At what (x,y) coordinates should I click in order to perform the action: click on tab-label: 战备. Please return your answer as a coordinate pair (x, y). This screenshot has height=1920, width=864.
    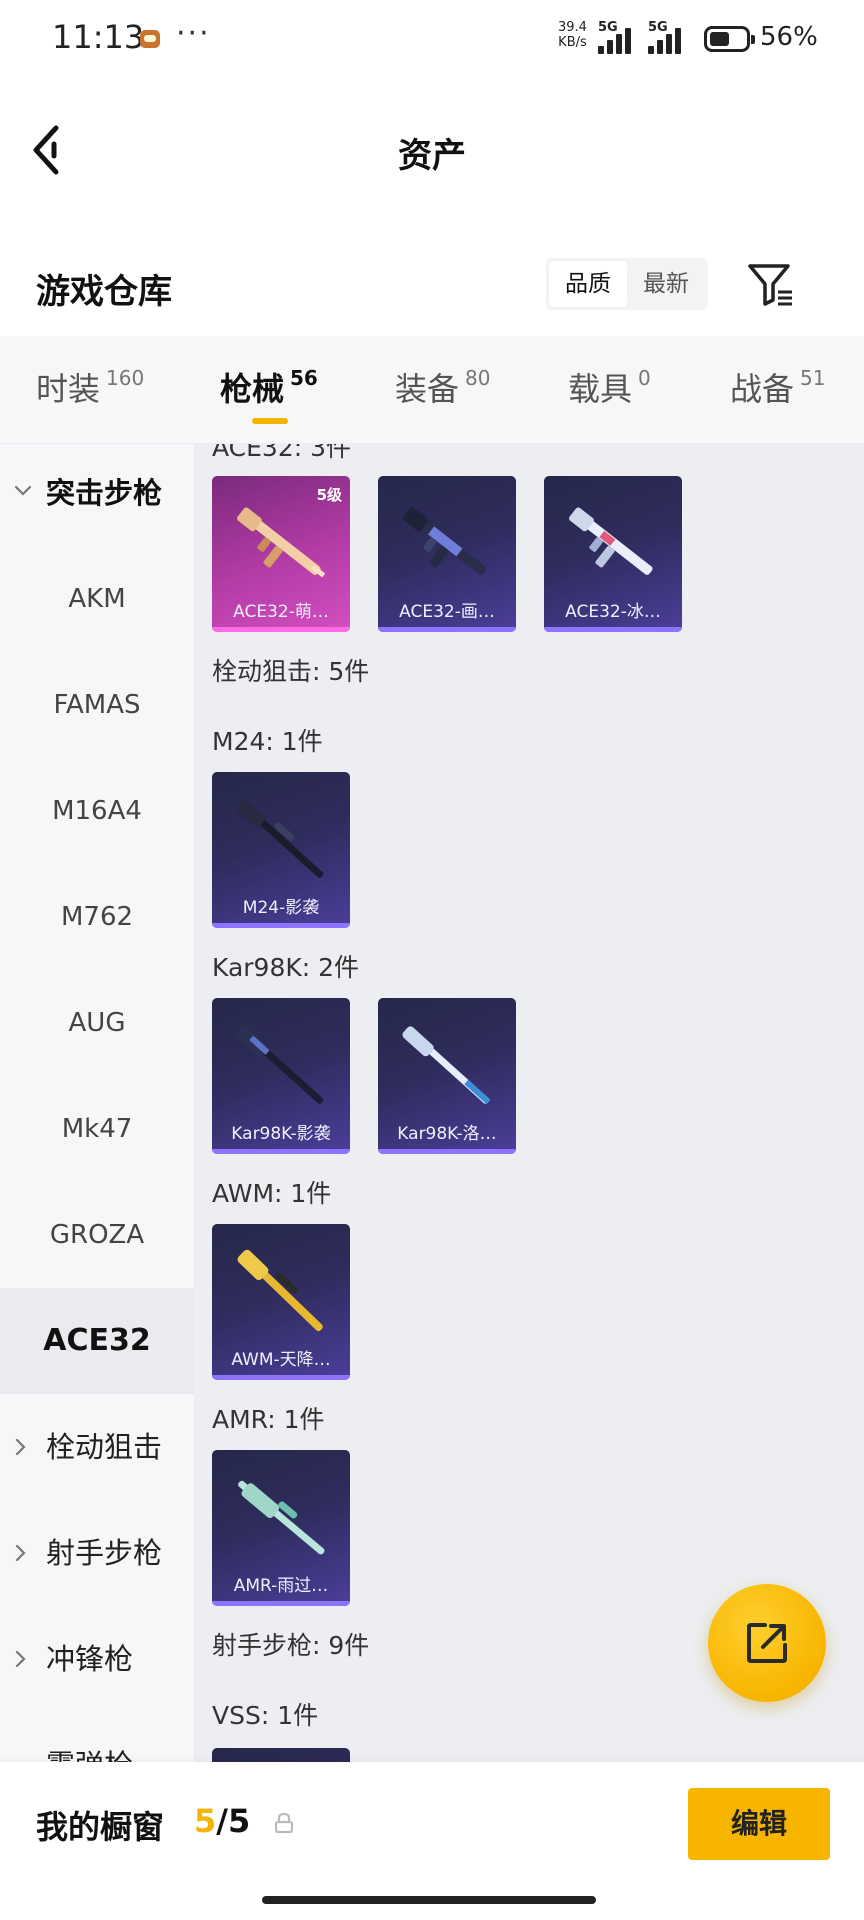
    Looking at the image, I should click on (762, 389).